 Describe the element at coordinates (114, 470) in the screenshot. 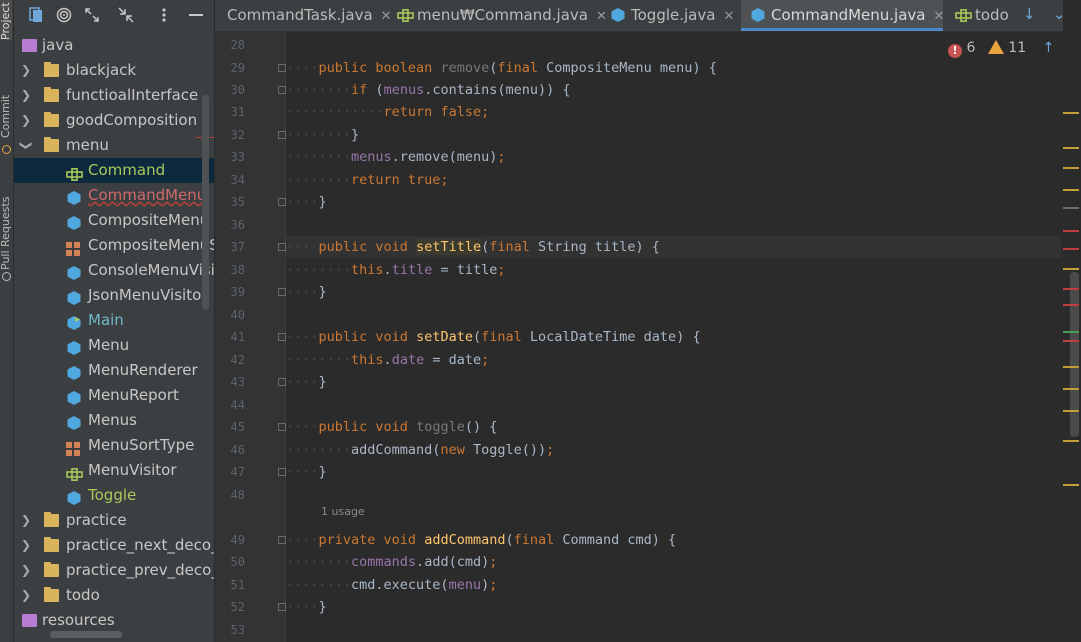

I see `tree-row-menuvisitor: MenuVisitor` at that location.